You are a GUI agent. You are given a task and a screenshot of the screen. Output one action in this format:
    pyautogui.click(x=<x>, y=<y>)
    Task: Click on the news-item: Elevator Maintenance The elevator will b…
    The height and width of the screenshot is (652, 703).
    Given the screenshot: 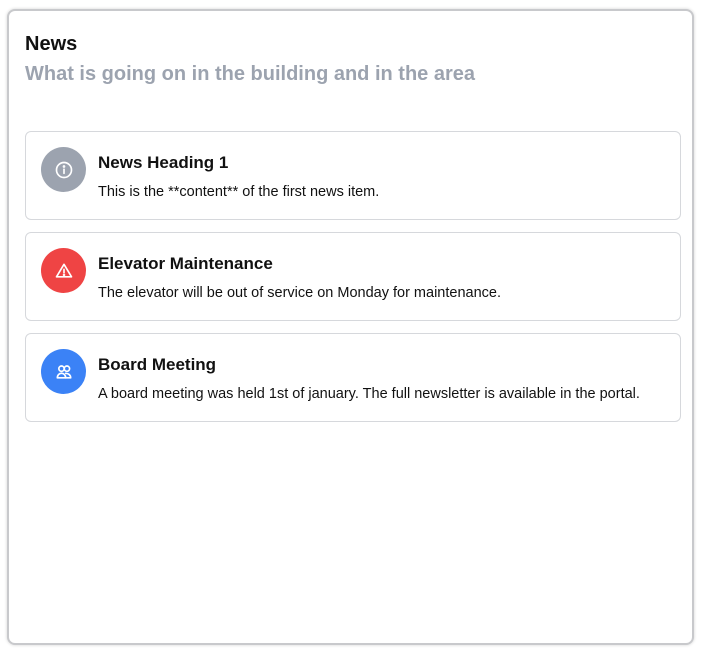 What is the action you would take?
    pyautogui.click(x=353, y=276)
    